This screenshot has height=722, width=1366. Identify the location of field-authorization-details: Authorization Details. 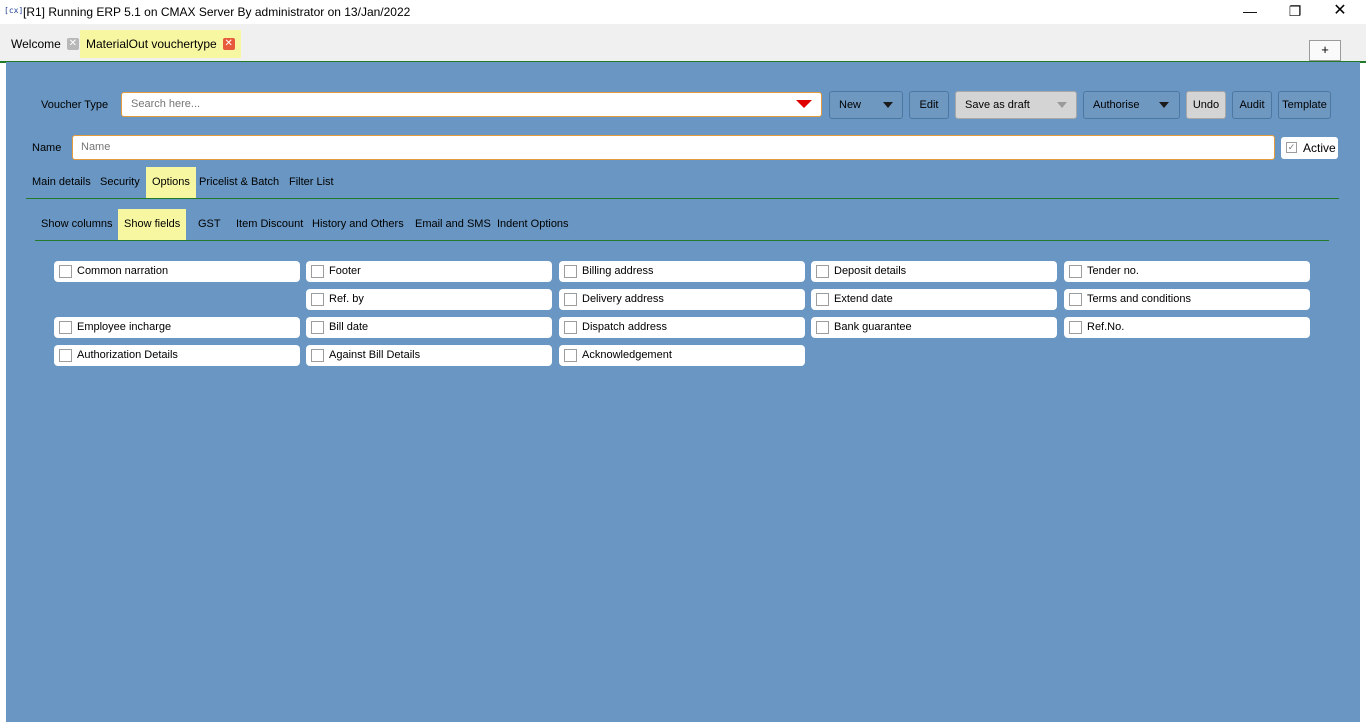
(177, 355).